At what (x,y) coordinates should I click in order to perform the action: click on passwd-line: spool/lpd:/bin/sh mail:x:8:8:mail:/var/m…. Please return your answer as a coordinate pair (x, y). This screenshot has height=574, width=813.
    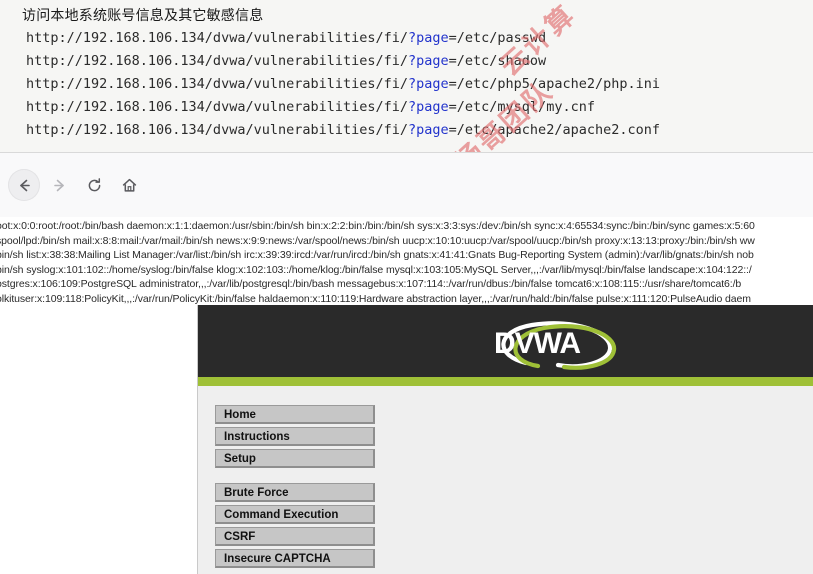
    Looking at the image, I should click on (377, 240).